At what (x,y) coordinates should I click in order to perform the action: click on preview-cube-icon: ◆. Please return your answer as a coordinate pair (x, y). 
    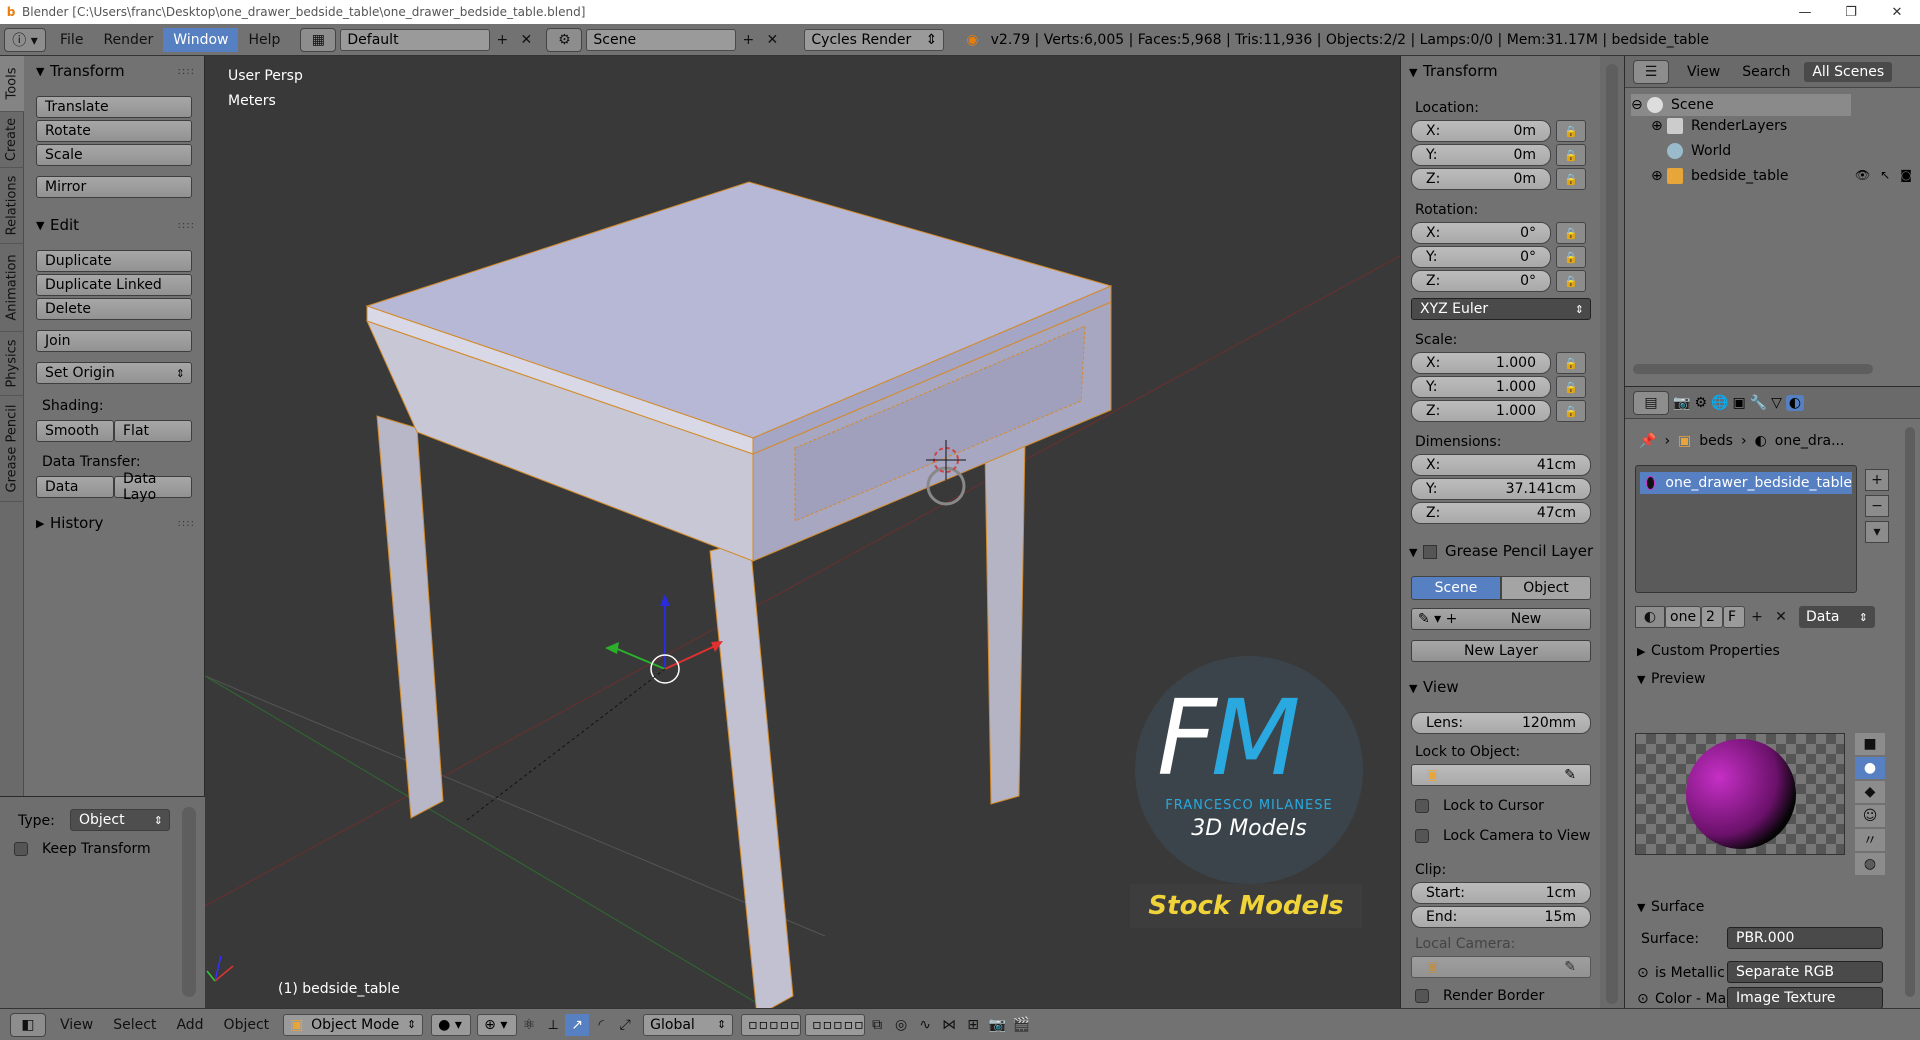
    Looking at the image, I should click on (1870, 792).